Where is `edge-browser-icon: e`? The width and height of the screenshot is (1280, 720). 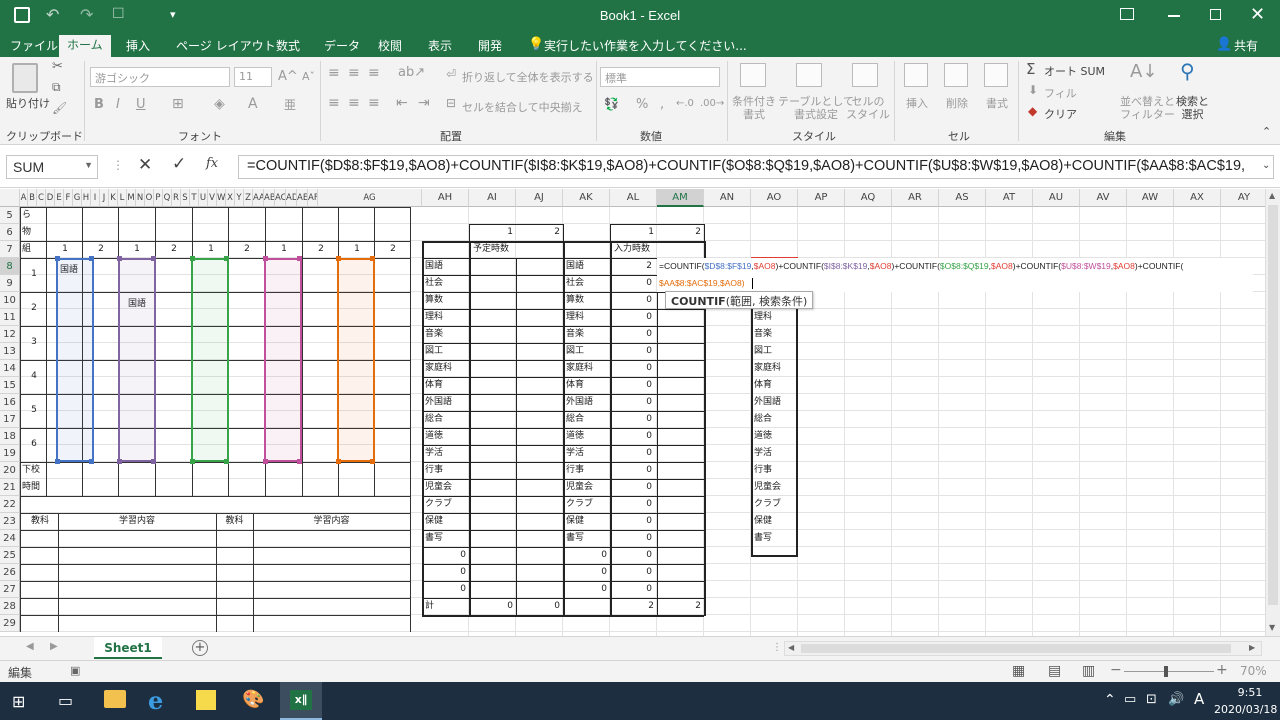 edge-browser-icon: e is located at coordinates (155, 700).